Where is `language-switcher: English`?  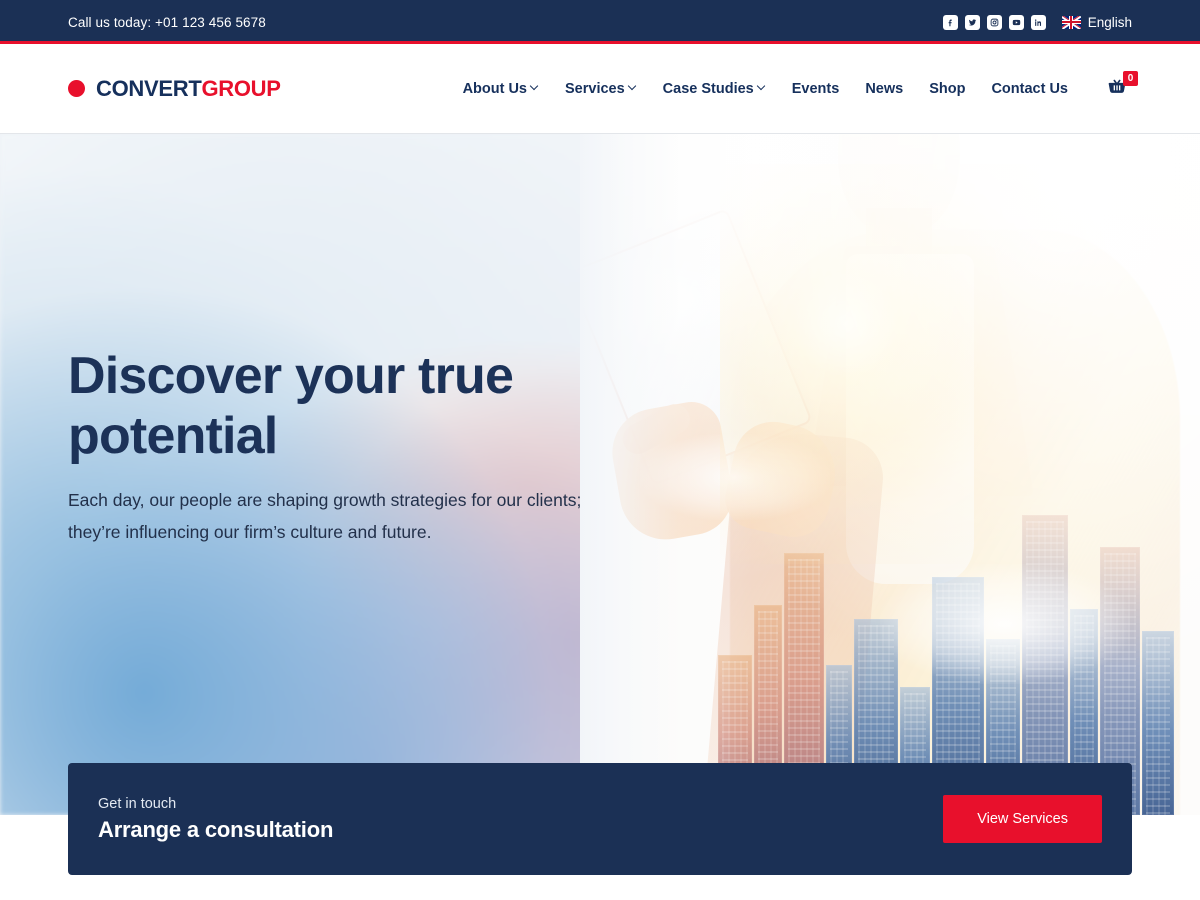 language-switcher: English is located at coordinates (1096, 22).